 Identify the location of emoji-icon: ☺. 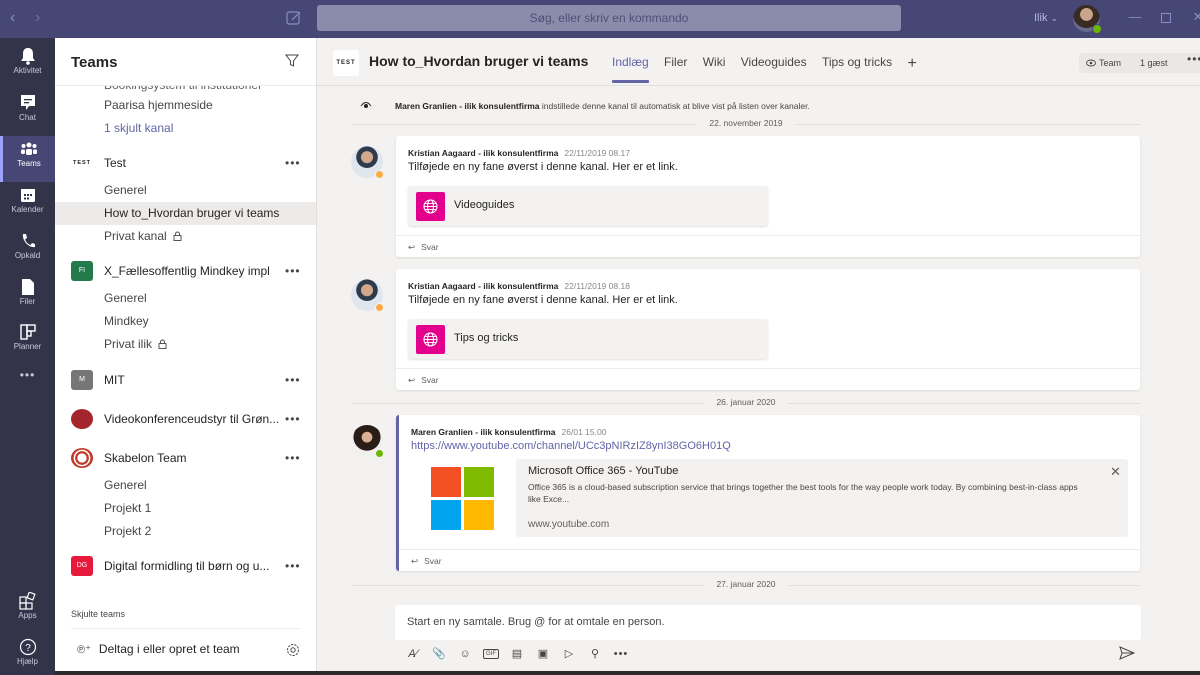
(465, 654).